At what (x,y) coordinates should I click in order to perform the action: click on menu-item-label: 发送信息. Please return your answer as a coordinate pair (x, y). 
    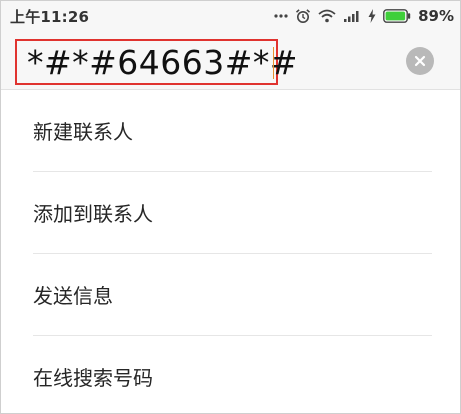
    Looking at the image, I should click on (73, 296).